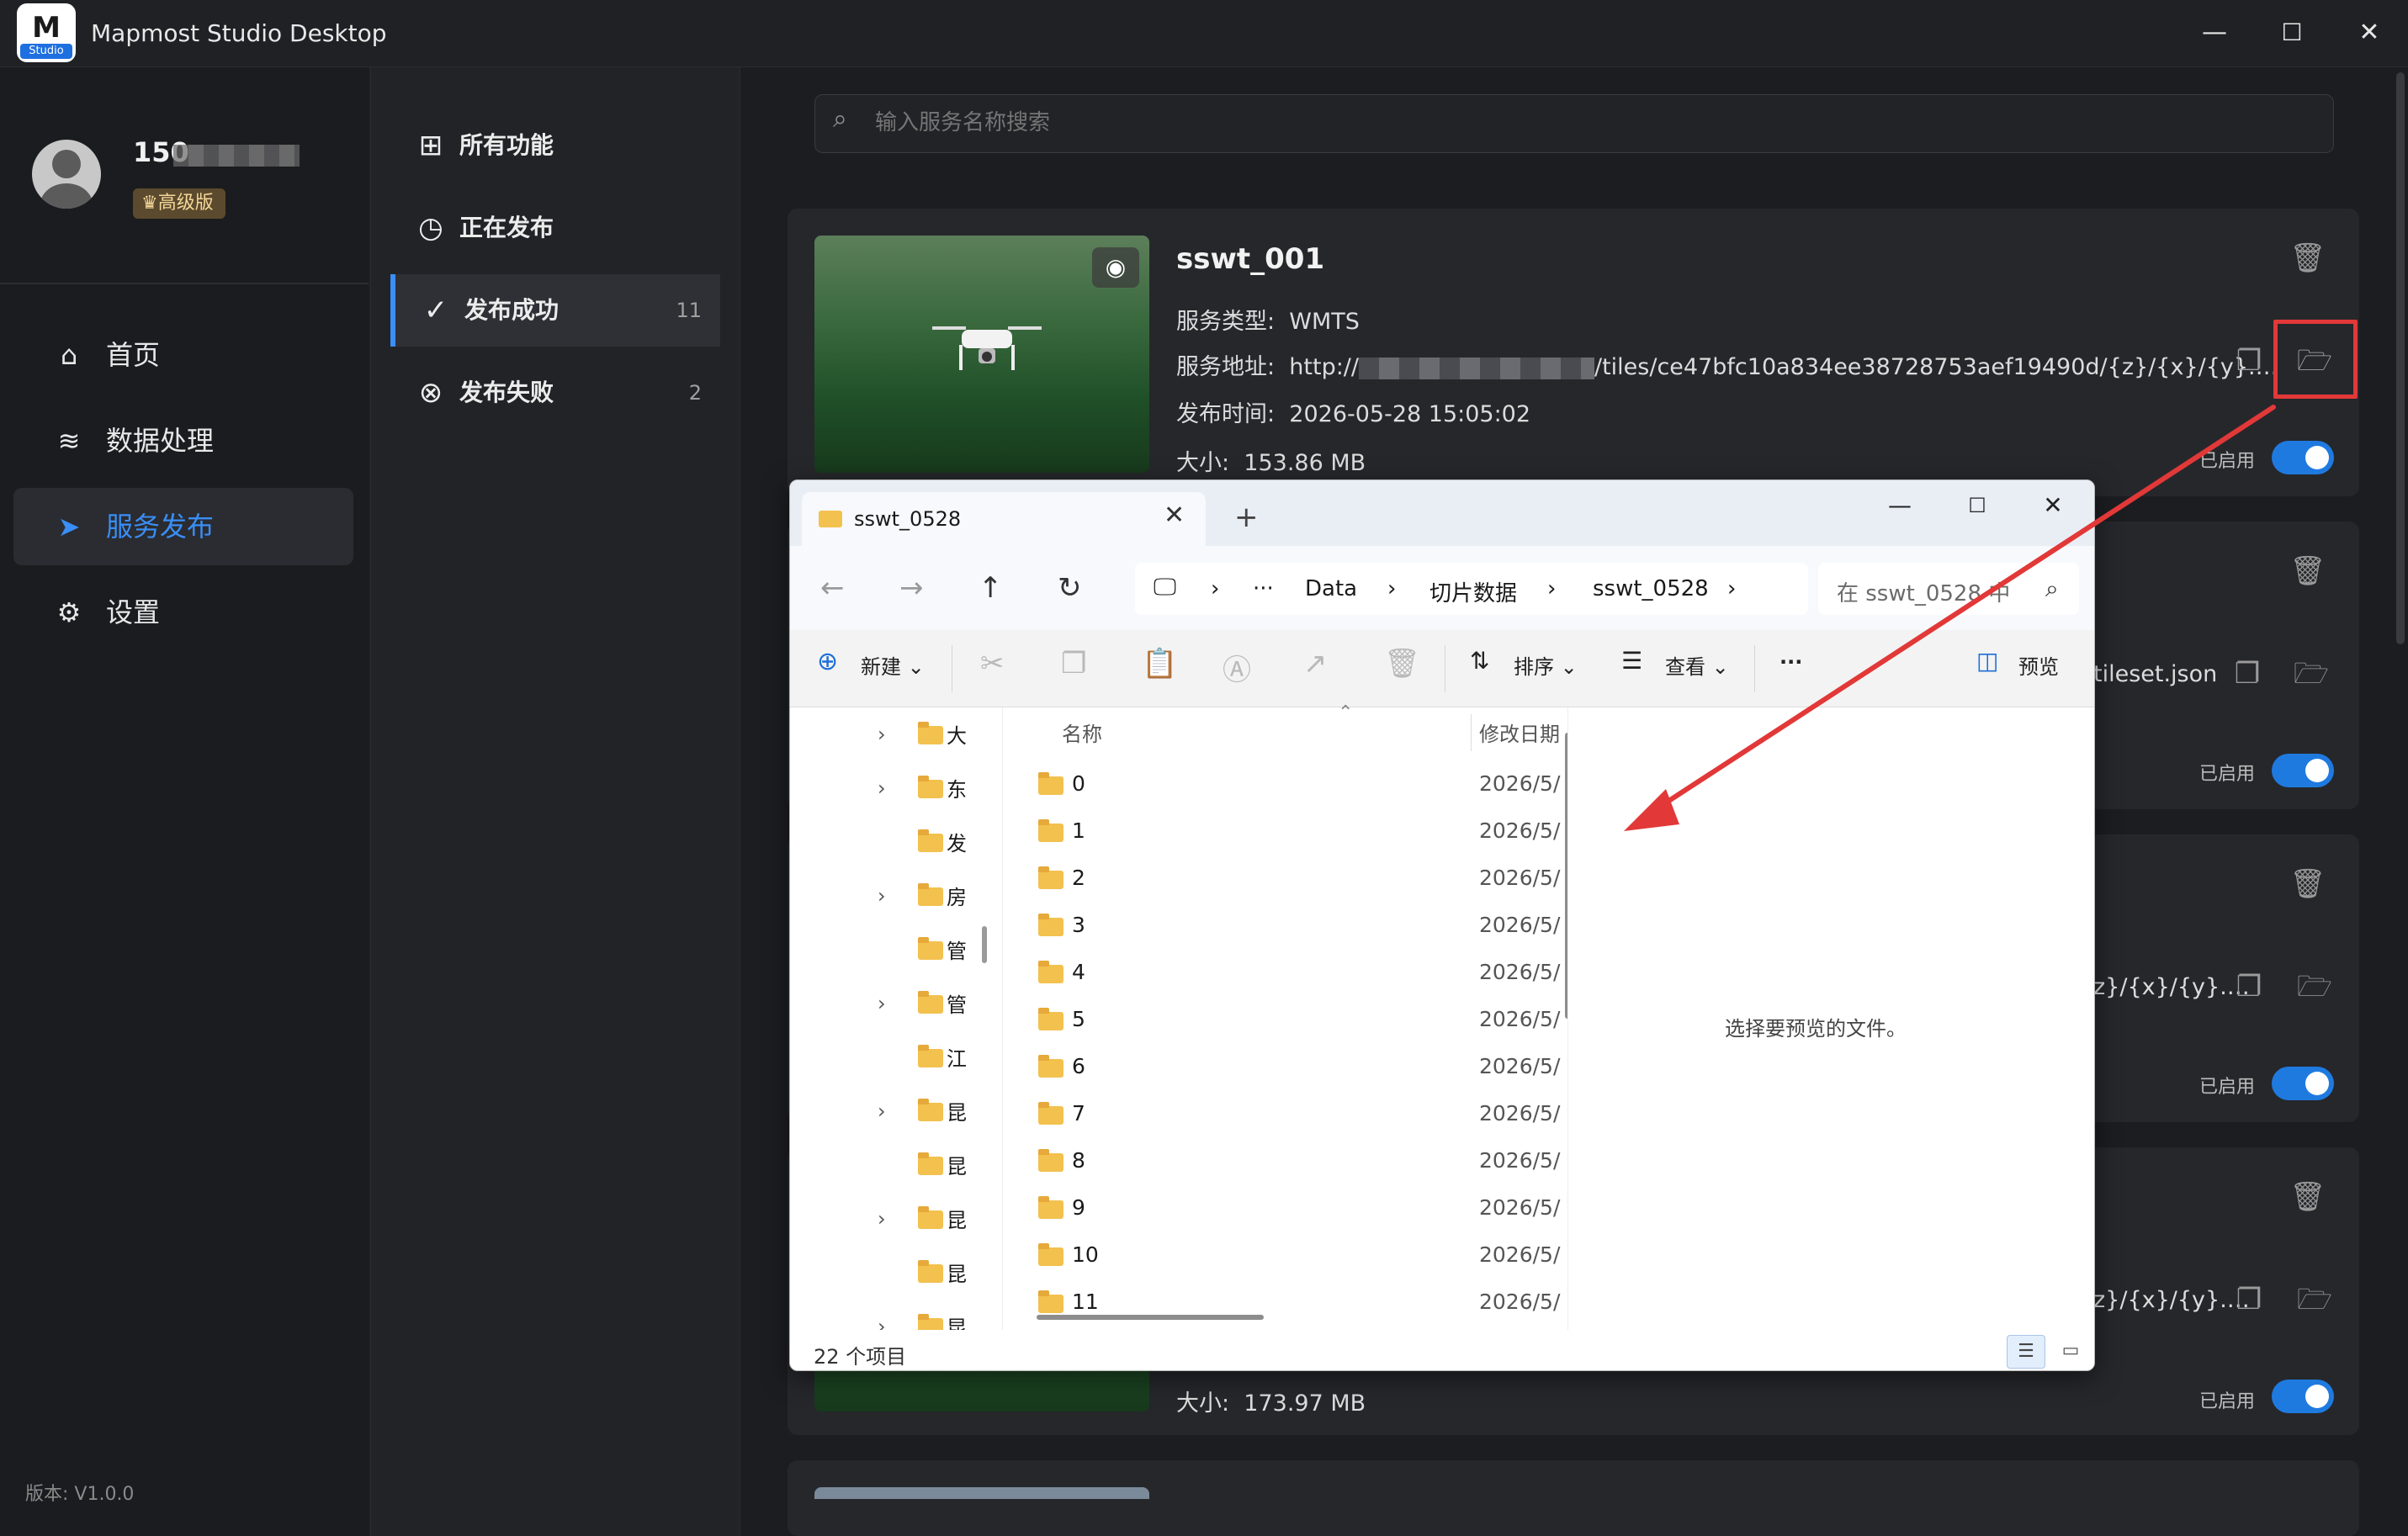 This screenshot has width=2408, height=1536. What do you see at coordinates (1285, 1161) in the screenshot?
I see `file-row: 8 2026/5/` at bounding box center [1285, 1161].